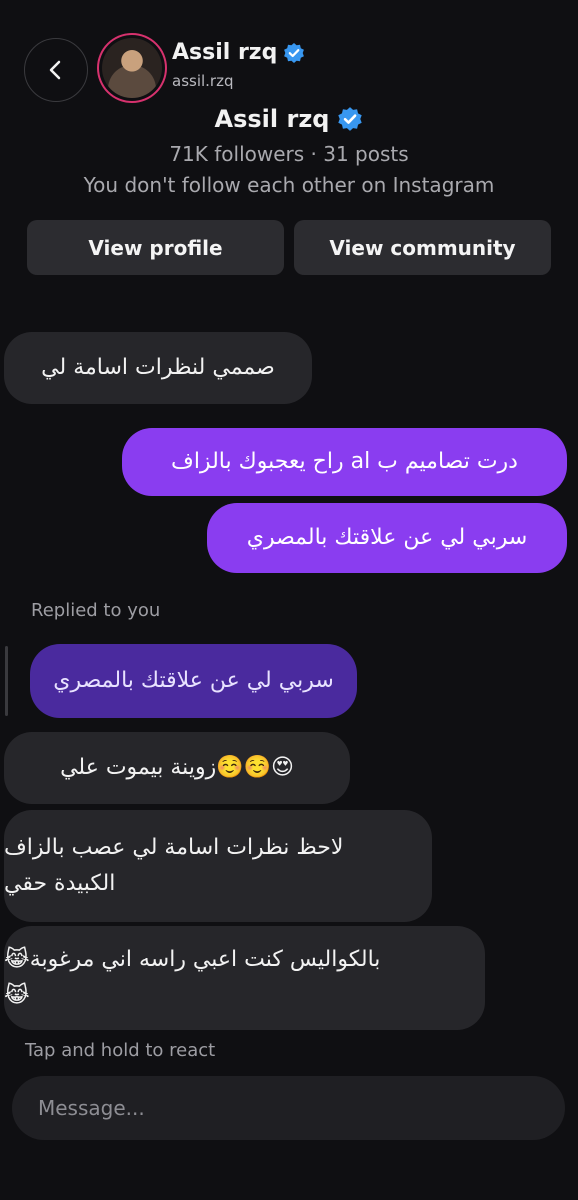  I want to click on react-hint: Tap and hold to react, so click(120, 1050).